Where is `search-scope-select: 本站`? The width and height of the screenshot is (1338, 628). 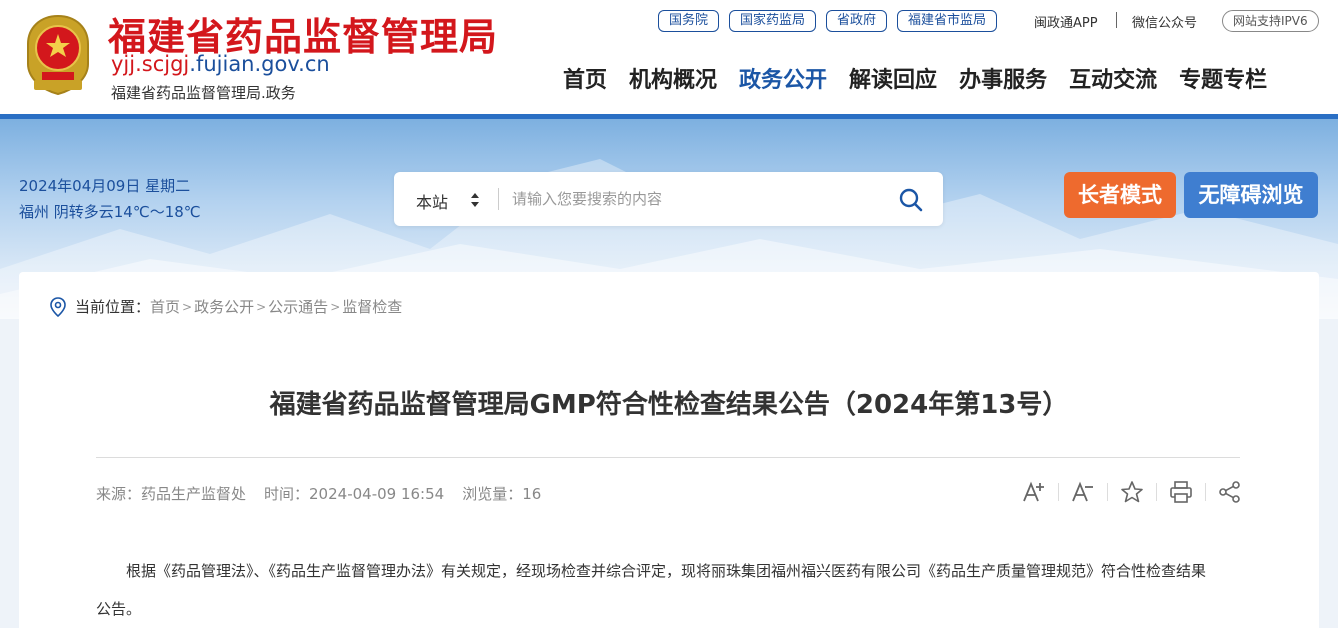 search-scope-select: 本站 is located at coordinates (432, 201).